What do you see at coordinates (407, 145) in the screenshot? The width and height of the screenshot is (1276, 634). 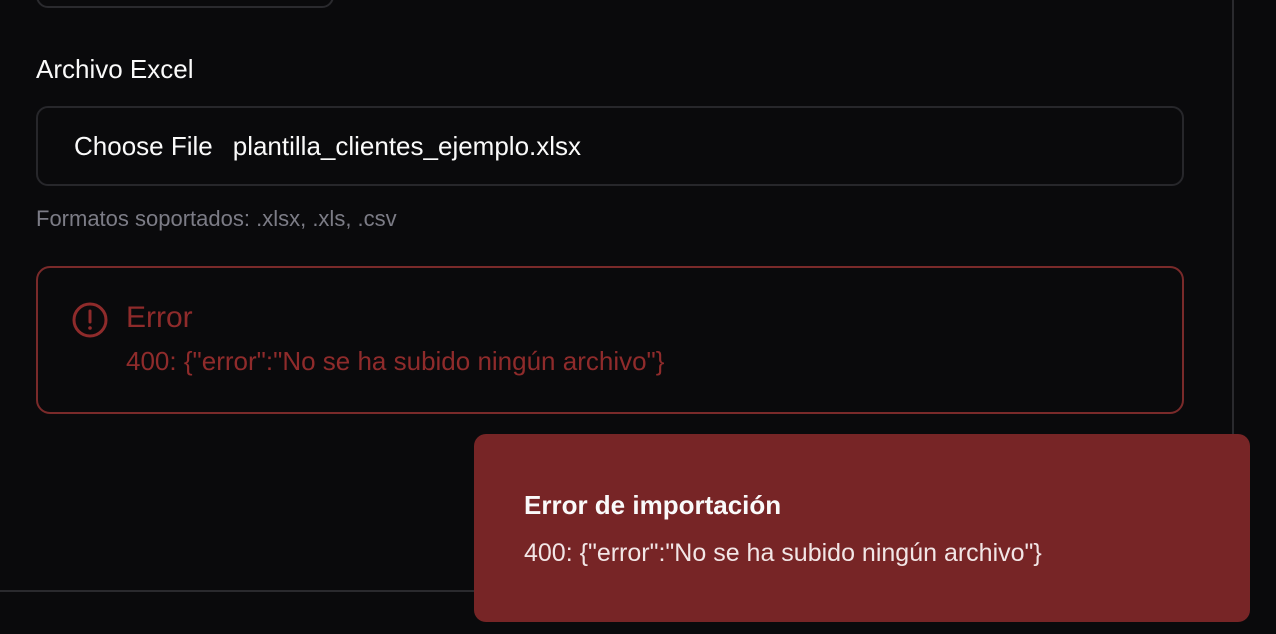 I see `selected-file-name: plantilla_clientes_ejemplo.xlsx` at bounding box center [407, 145].